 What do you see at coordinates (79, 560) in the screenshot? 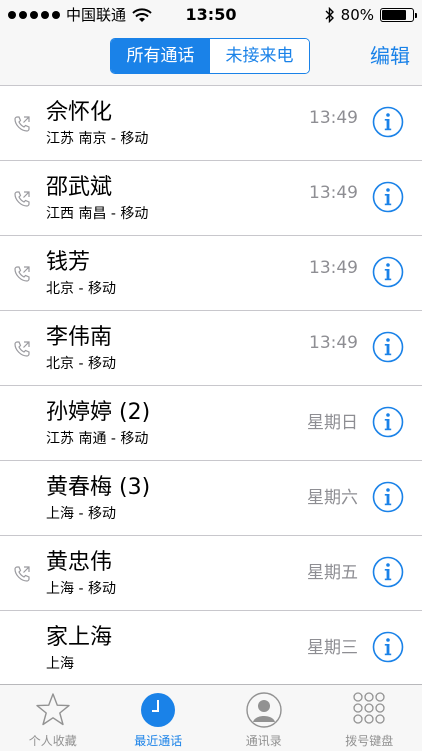
I see `contact-name: 黄忠伟` at bounding box center [79, 560].